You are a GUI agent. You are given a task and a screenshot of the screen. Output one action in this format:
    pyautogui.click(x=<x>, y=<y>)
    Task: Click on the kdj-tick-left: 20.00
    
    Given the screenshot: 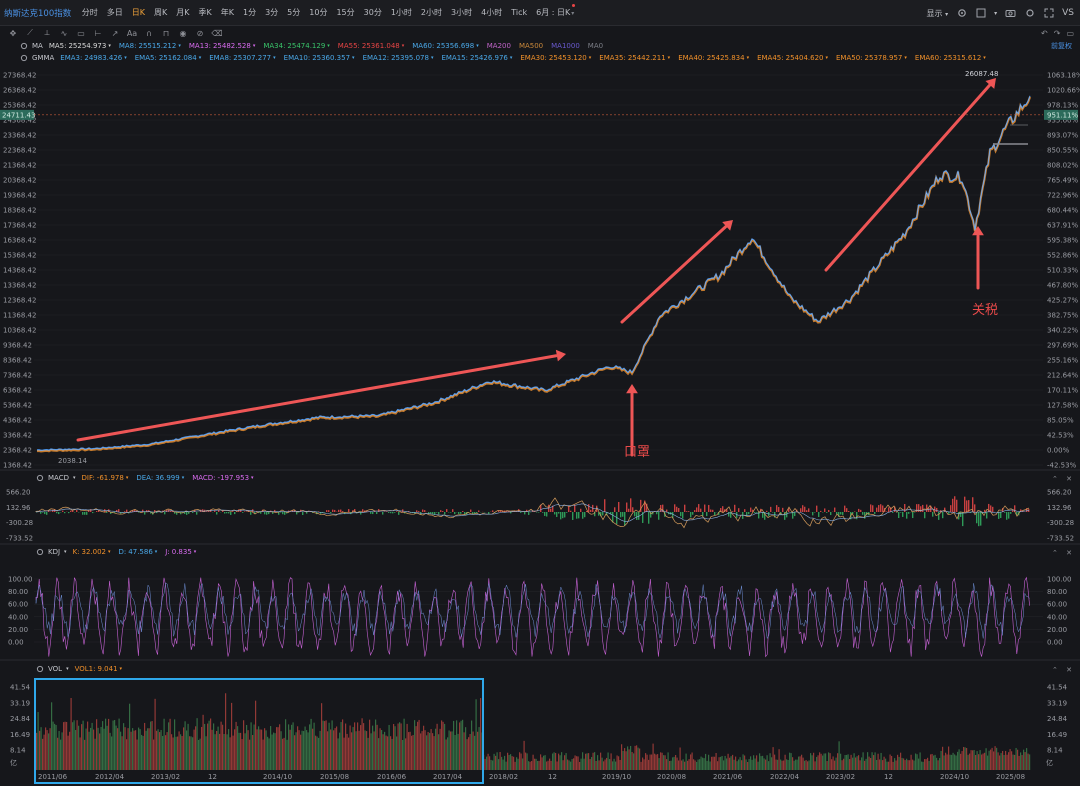 What is the action you would take?
    pyautogui.click(x=18, y=630)
    